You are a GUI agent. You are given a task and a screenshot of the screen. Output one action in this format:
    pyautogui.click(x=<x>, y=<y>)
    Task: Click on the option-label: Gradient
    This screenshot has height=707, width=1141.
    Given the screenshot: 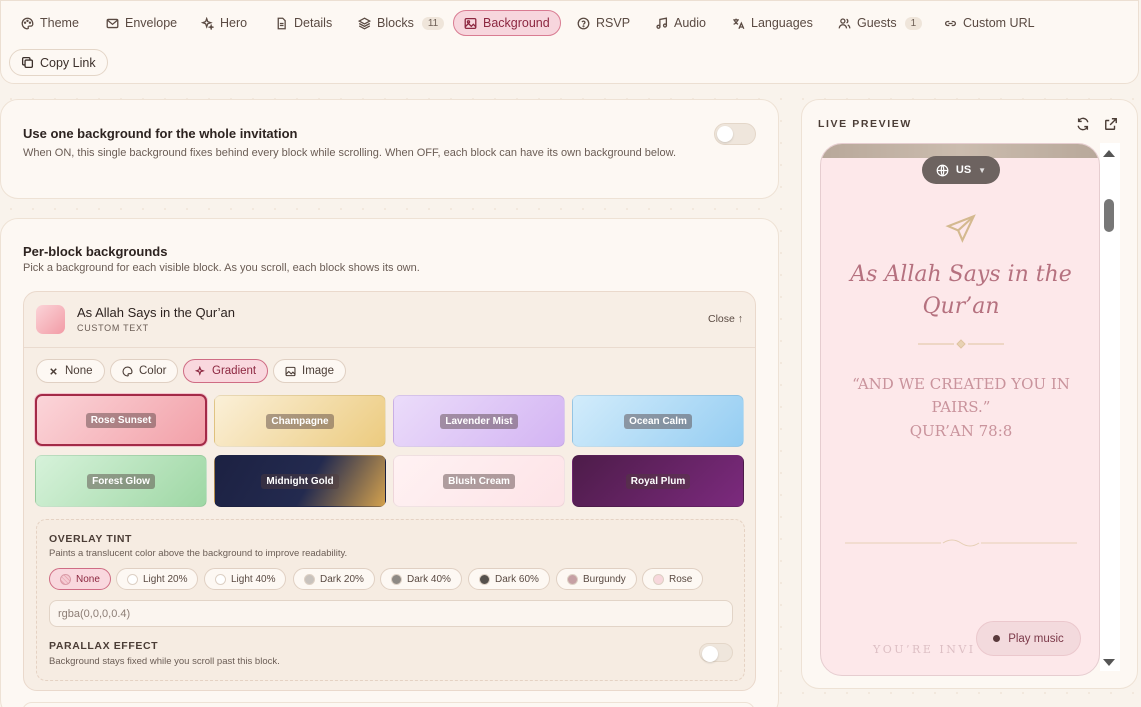 What is the action you would take?
    pyautogui.click(x=234, y=371)
    